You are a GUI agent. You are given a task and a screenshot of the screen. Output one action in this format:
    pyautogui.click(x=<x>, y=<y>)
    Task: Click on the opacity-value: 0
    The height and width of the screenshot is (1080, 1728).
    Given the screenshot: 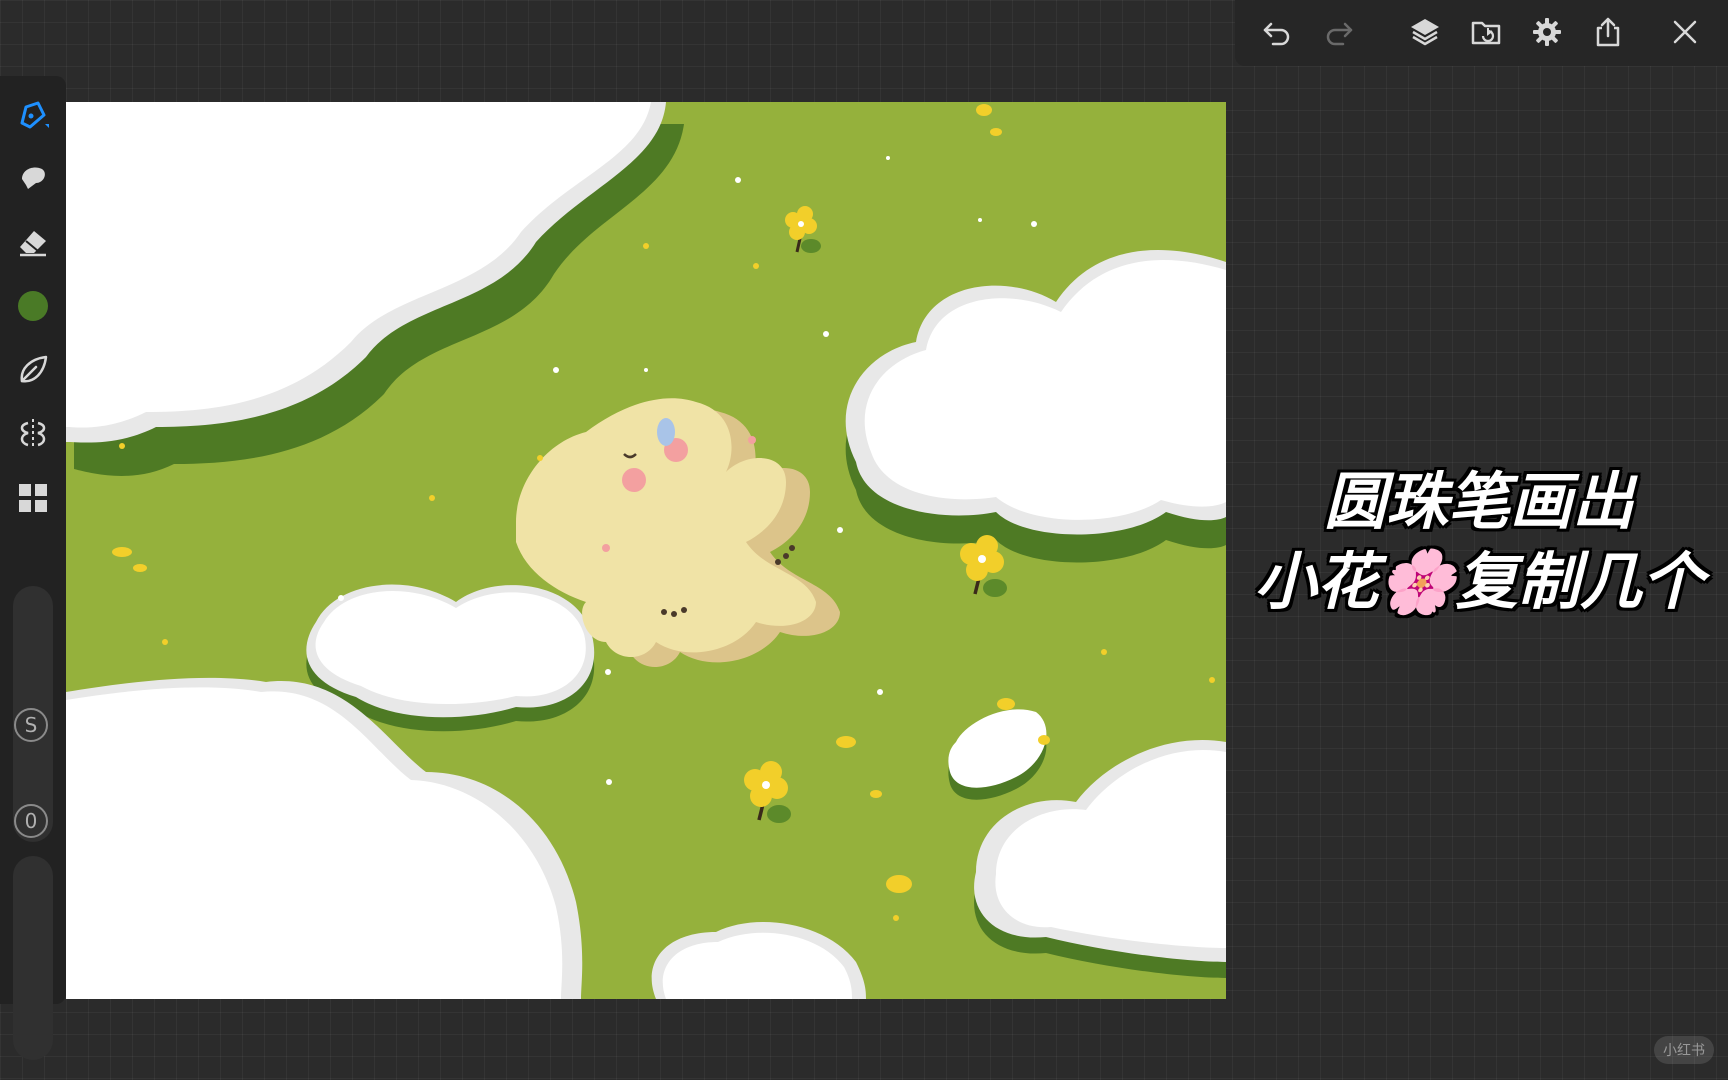 What is the action you would take?
    pyautogui.click(x=31, y=821)
    